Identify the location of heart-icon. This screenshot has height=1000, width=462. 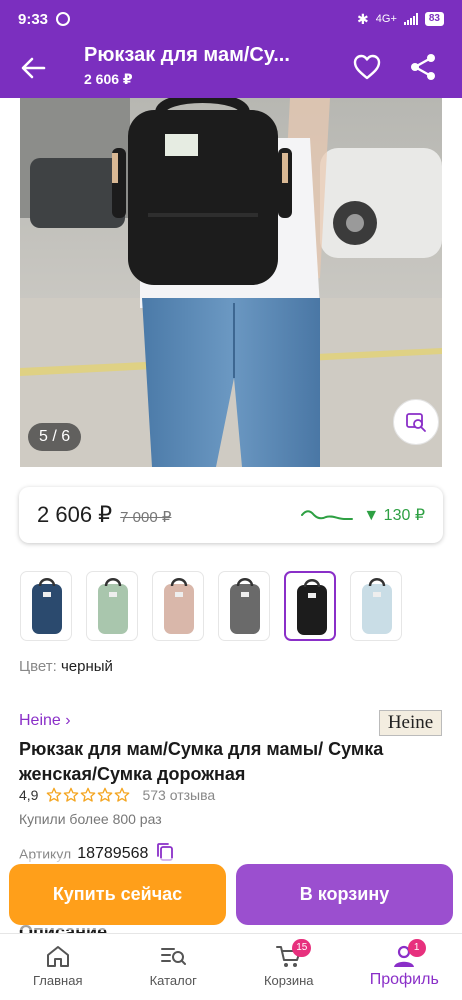
(367, 67).